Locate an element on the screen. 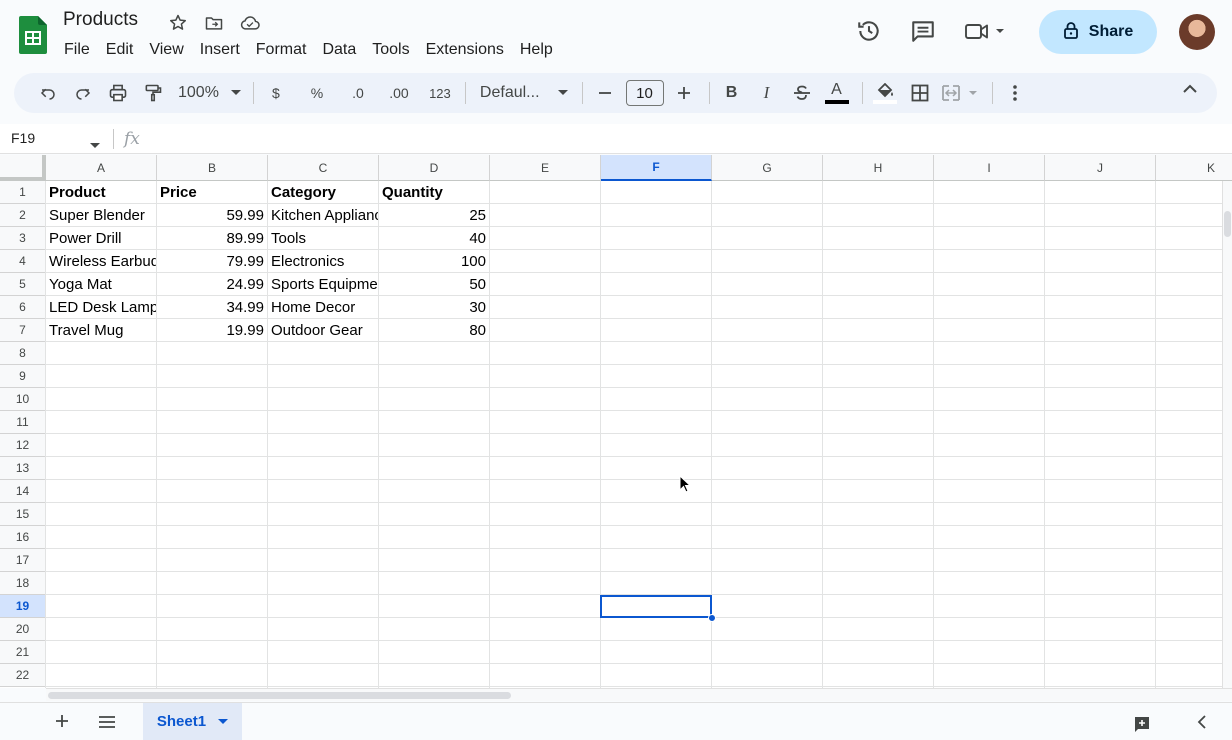 This screenshot has height=740, width=1232. row-header-9: 9 is located at coordinates (23, 376).